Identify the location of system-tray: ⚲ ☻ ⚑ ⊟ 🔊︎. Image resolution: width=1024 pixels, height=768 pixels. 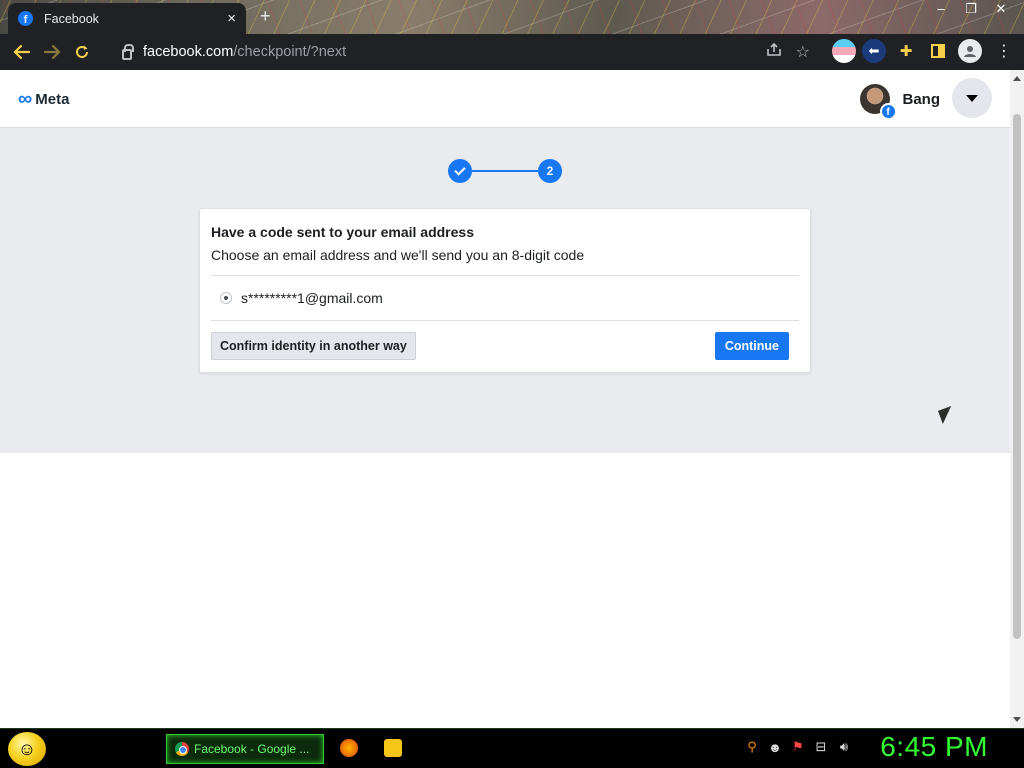
(798, 747).